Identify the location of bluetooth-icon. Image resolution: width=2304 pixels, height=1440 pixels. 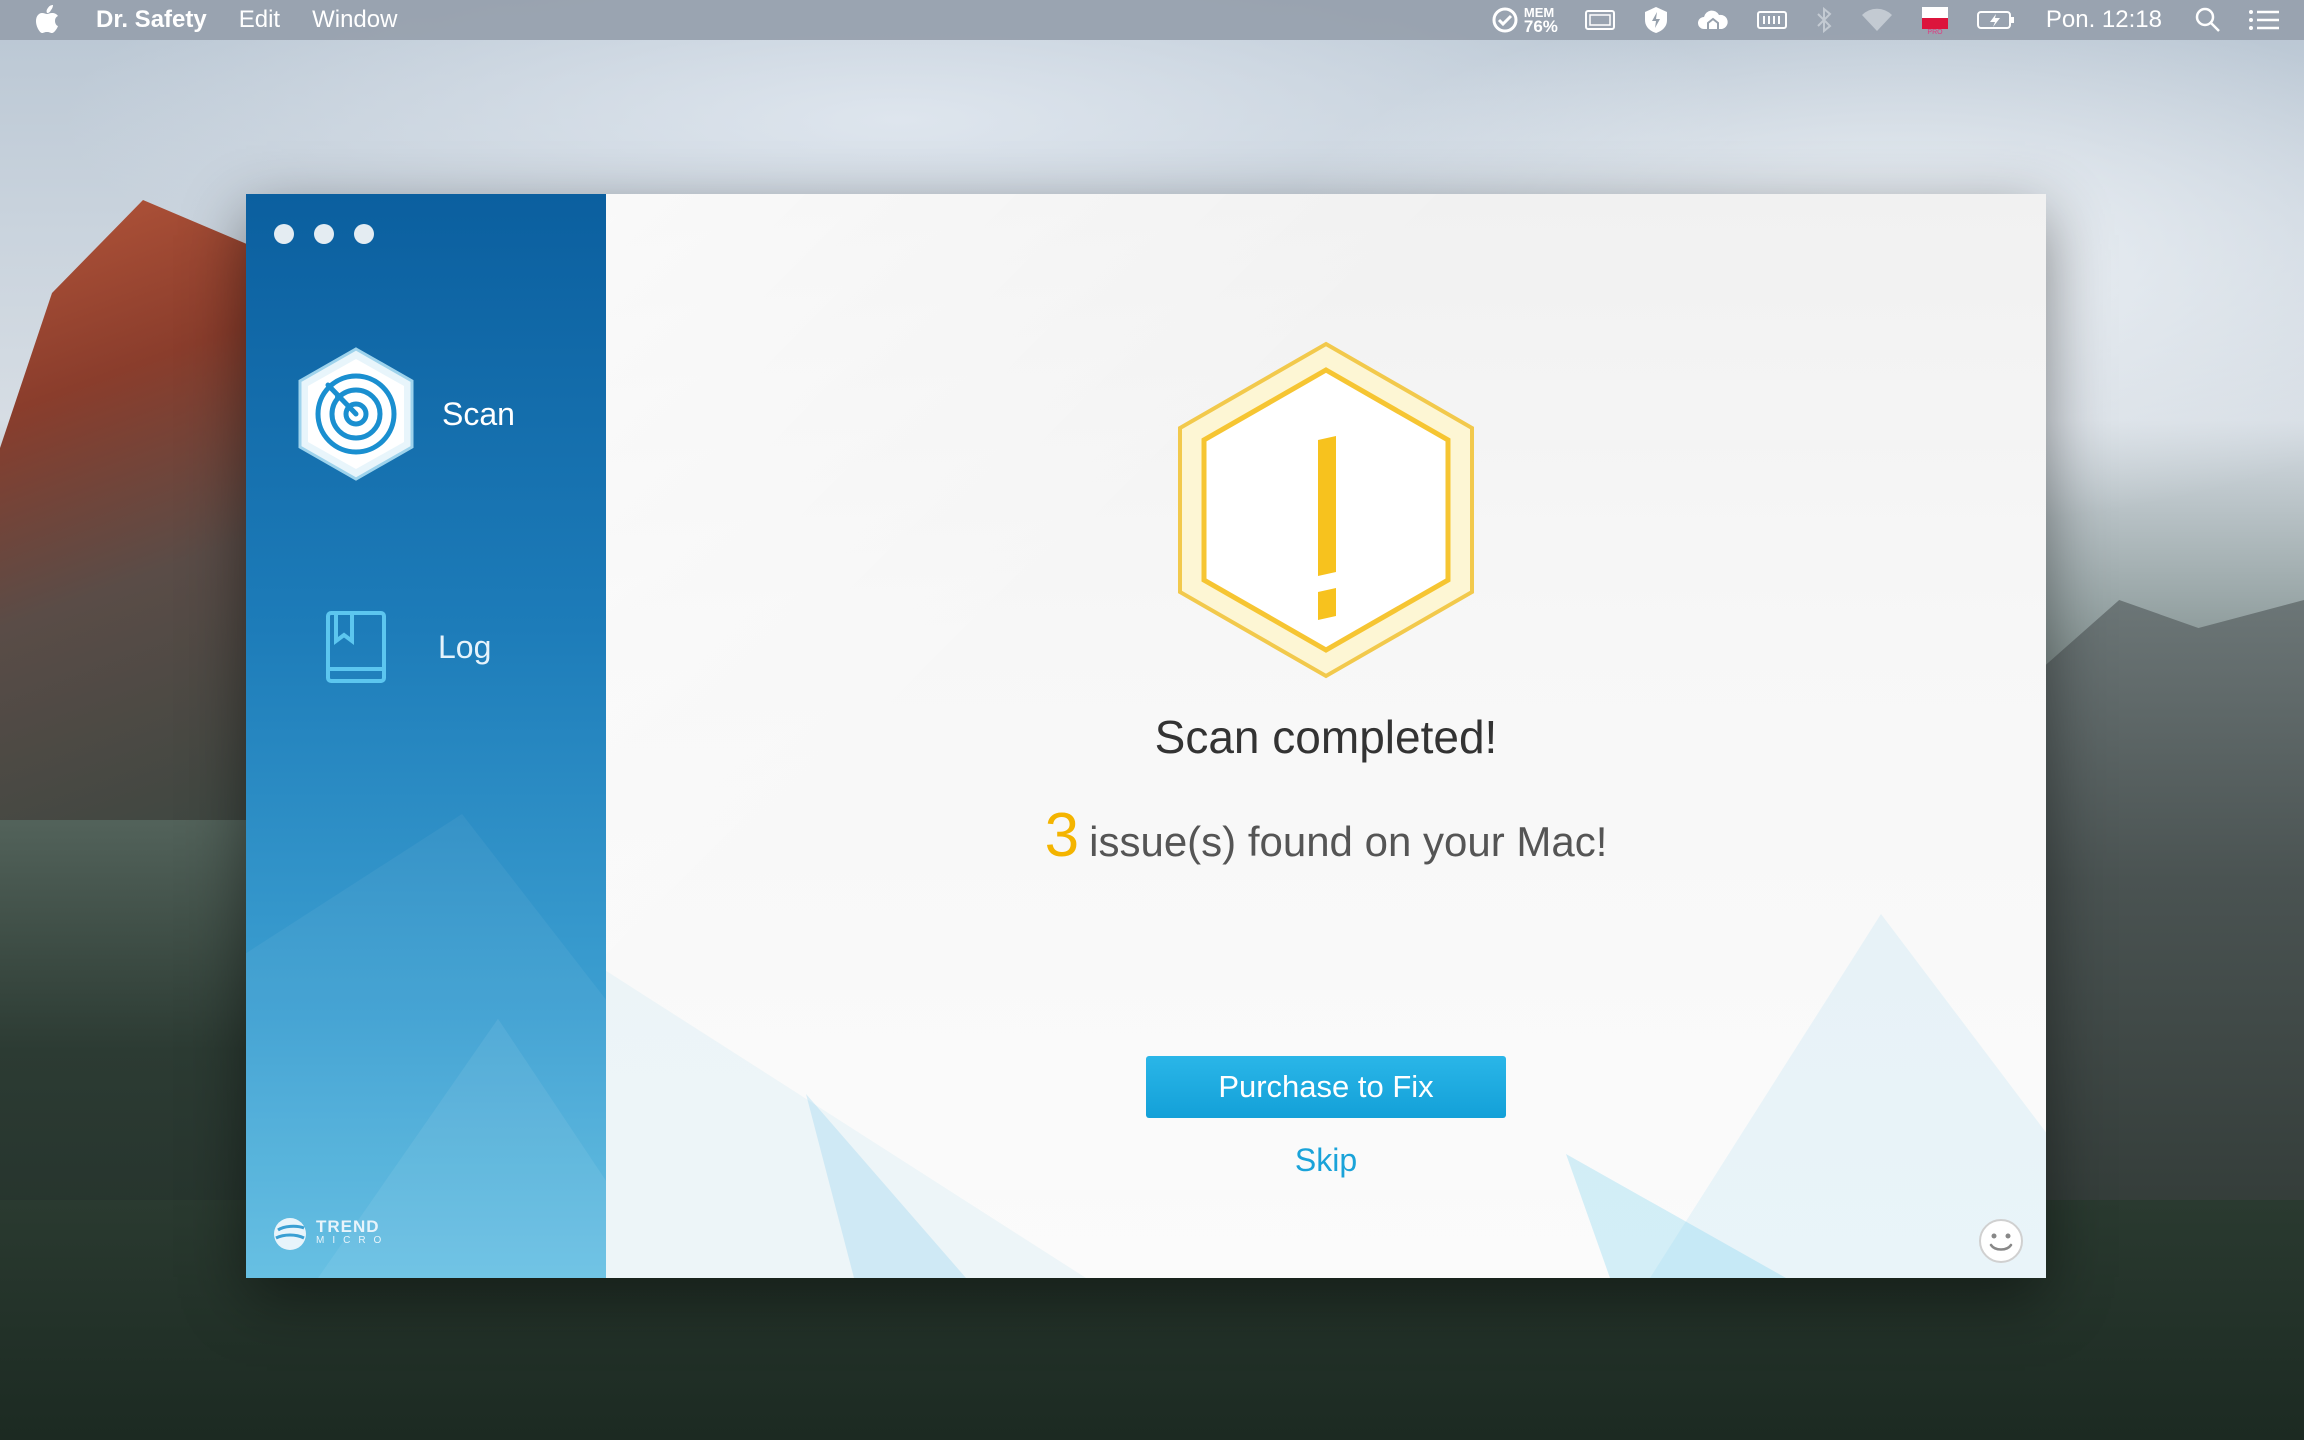
(1824, 20).